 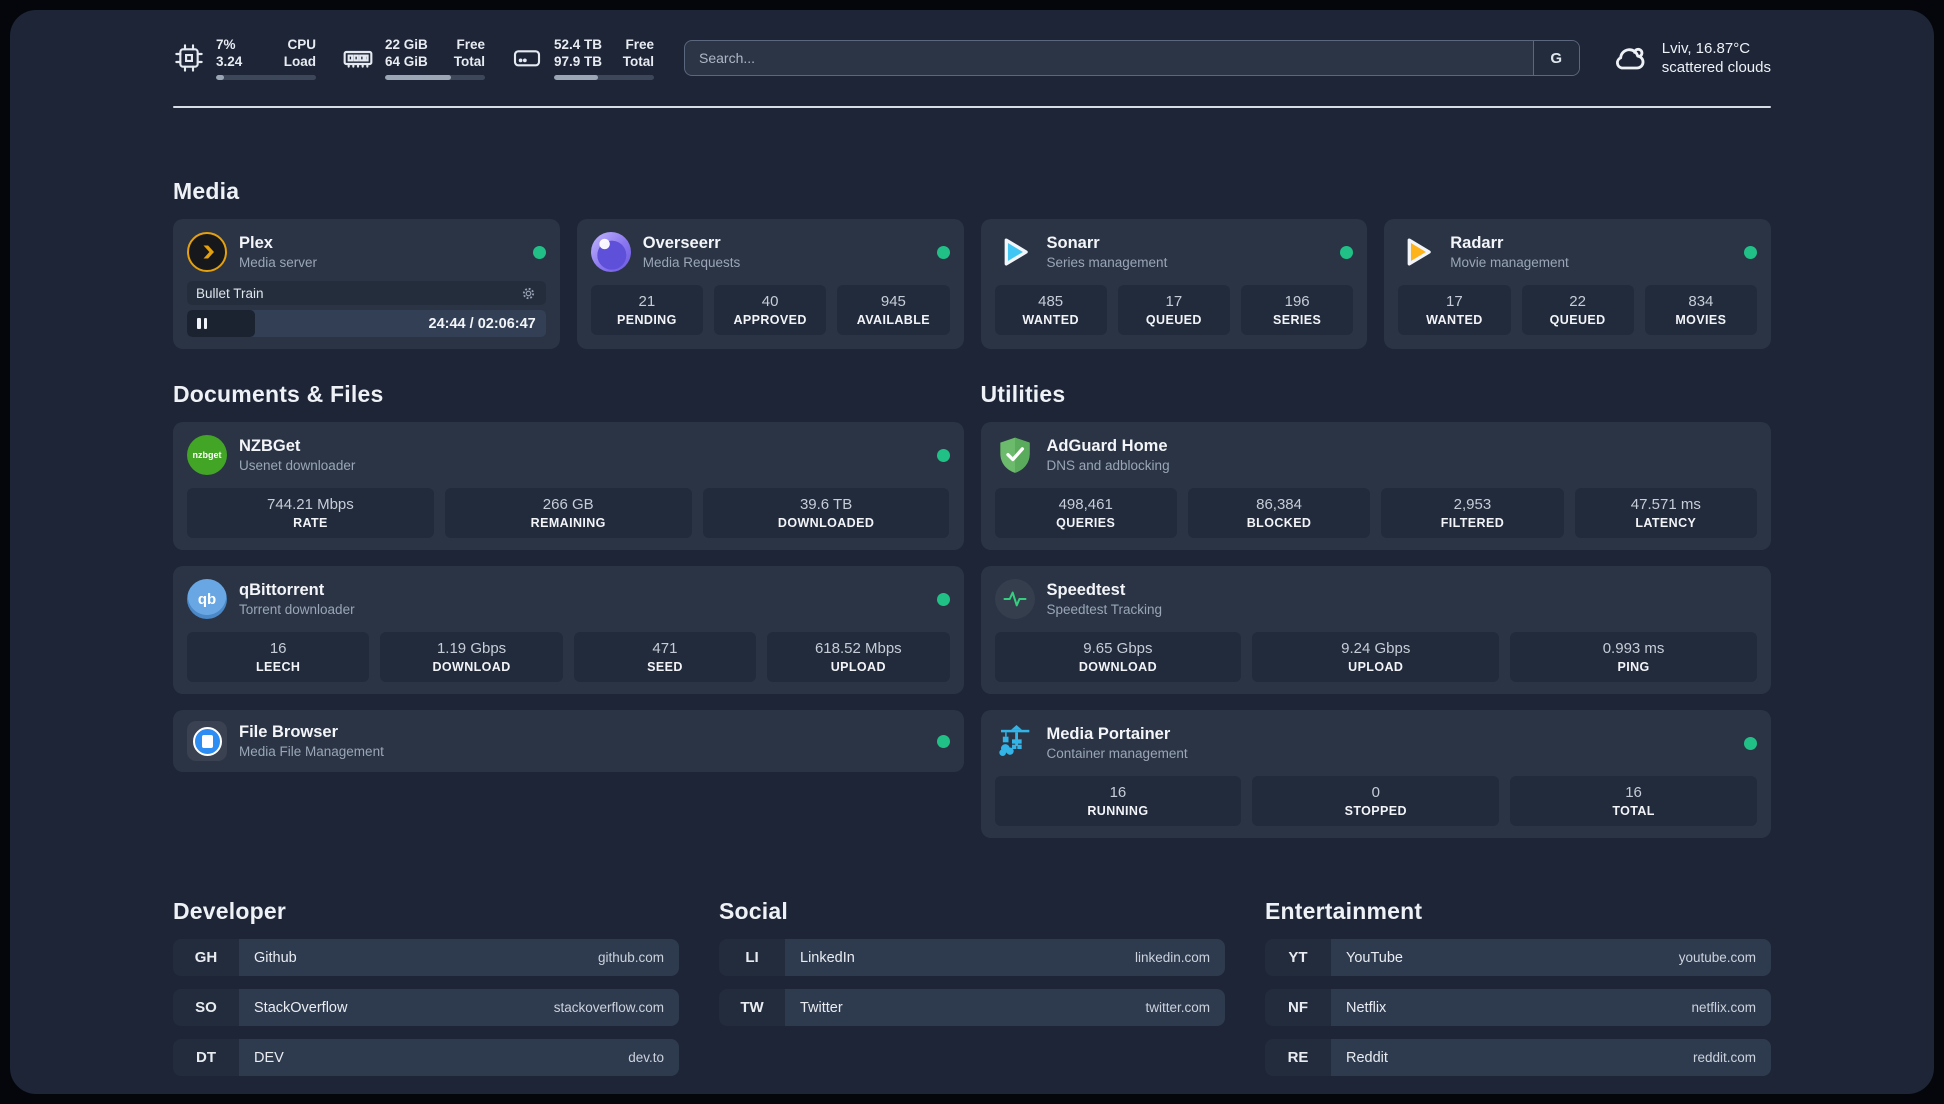 I want to click on stat-box: 485 WANTED, so click(x=1050, y=310).